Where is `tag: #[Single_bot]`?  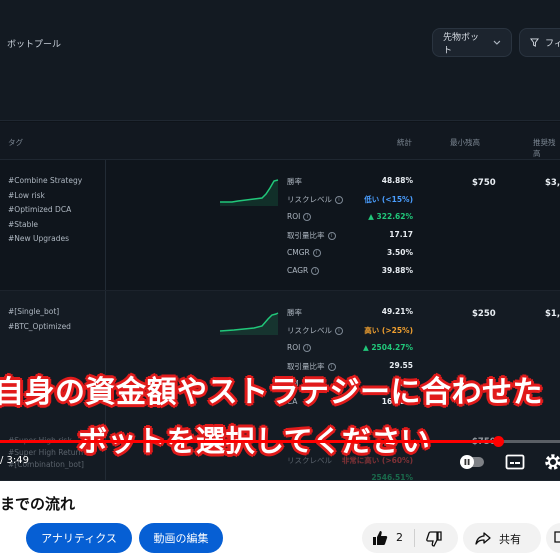 tag: #[Single_bot] is located at coordinates (34, 311).